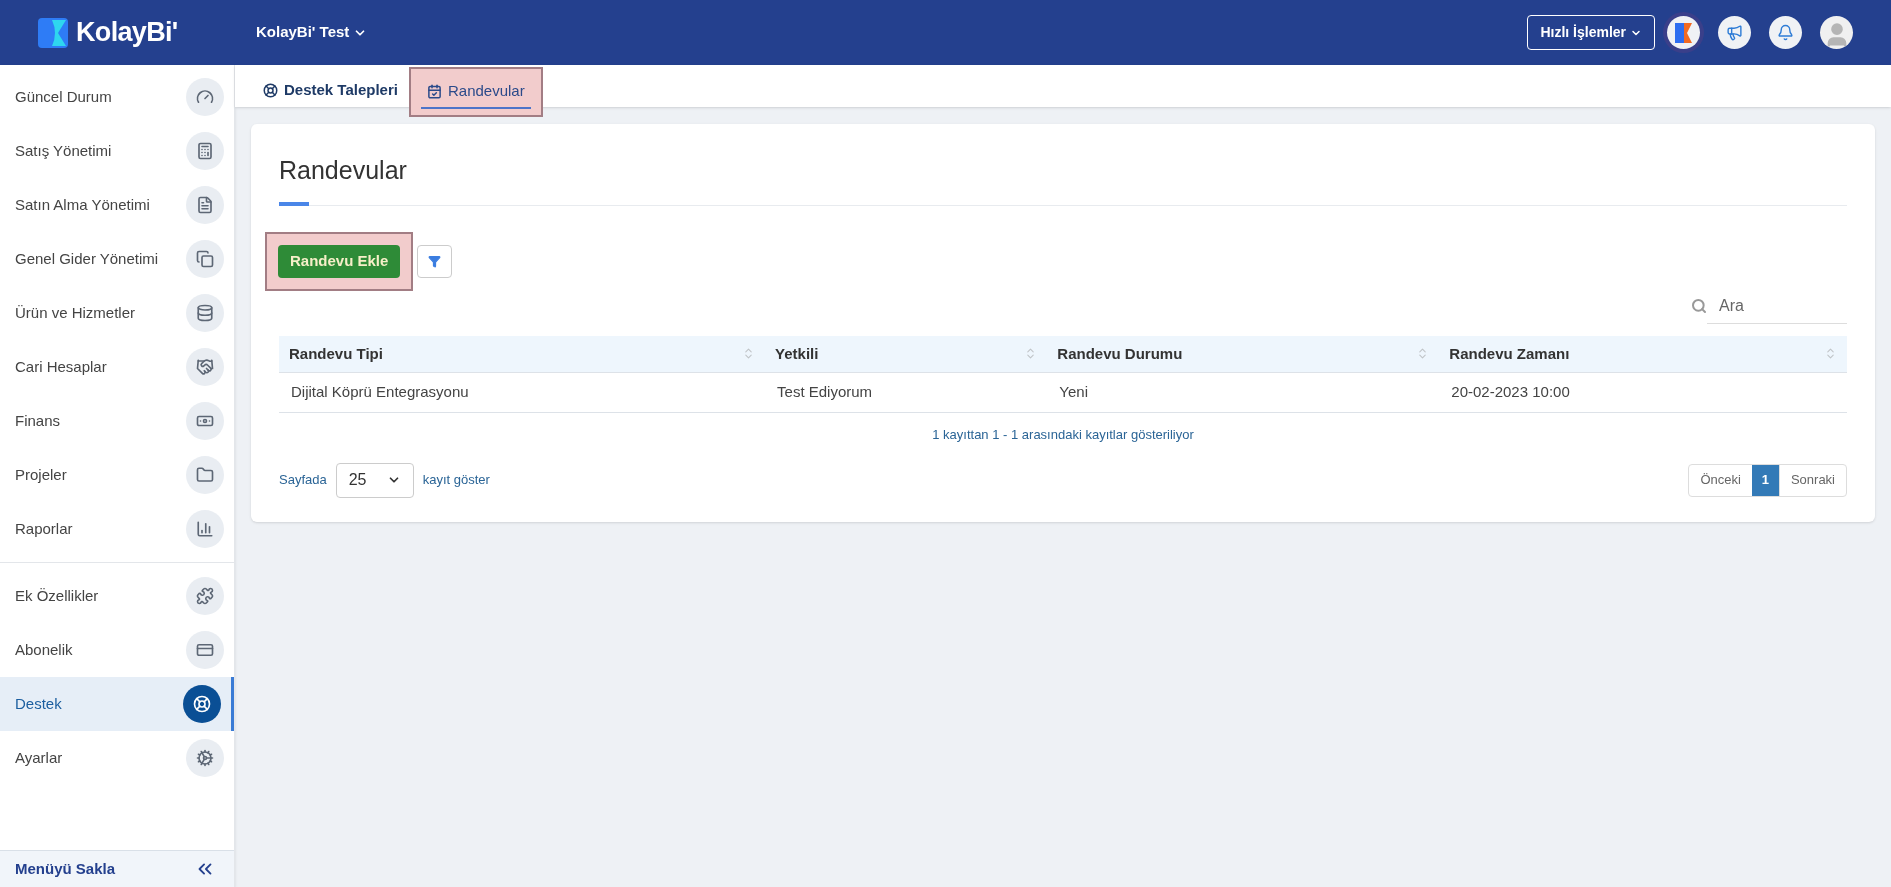 Image resolution: width=1891 pixels, height=887 pixels. Describe the element at coordinates (117, 529) in the screenshot. I see `sidebar-item: Raporlar` at that location.